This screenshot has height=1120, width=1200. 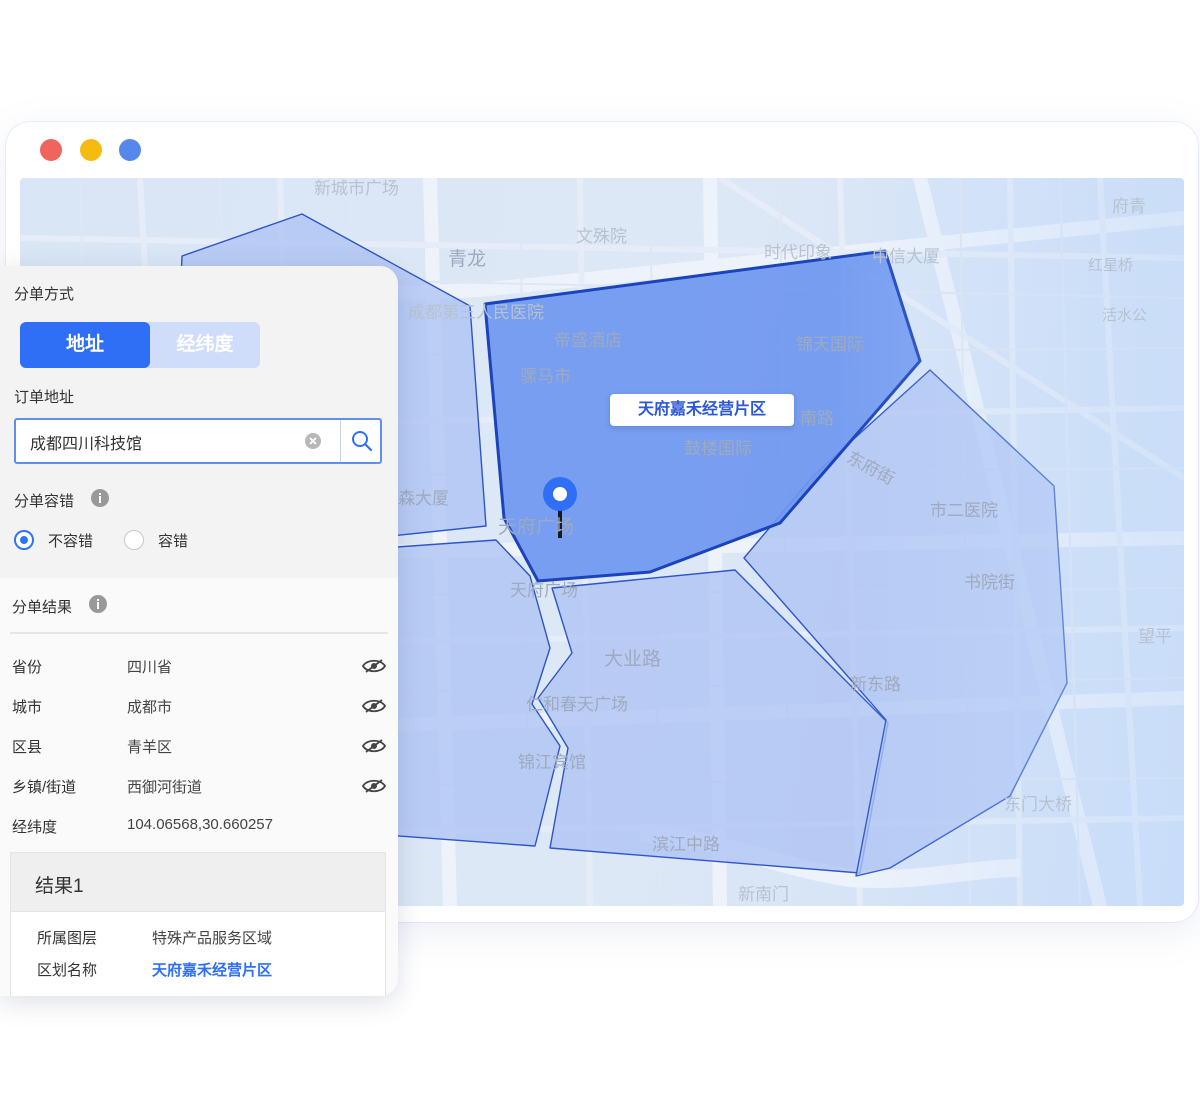 I want to click on clear-icon, so click(x=313, y=441).